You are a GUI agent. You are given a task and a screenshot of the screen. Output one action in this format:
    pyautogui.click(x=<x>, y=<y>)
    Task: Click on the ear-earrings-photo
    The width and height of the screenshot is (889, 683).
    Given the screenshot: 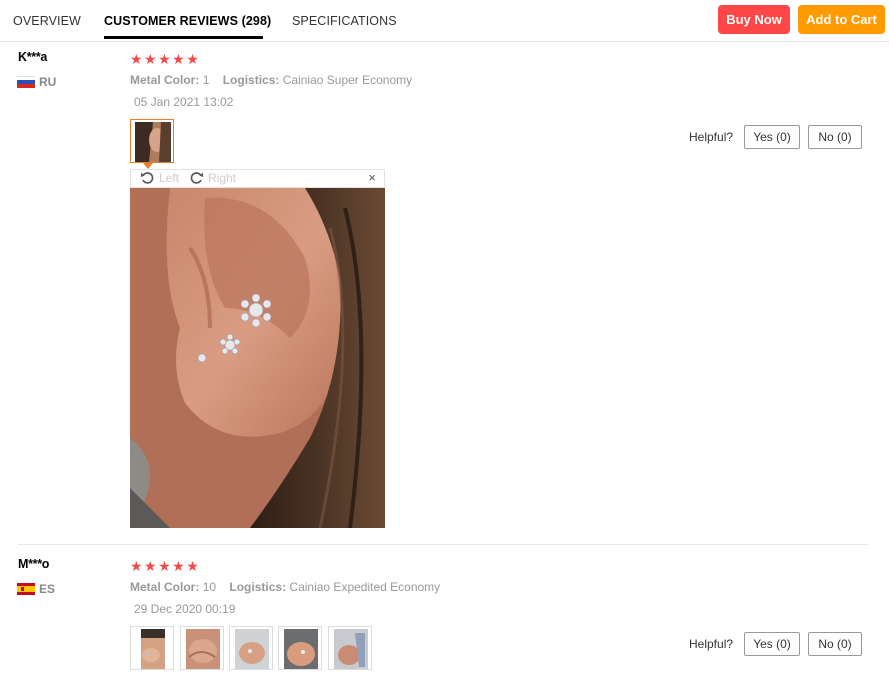 What is the action you would take?
    pyautogui.click(x=257, y=358)
    